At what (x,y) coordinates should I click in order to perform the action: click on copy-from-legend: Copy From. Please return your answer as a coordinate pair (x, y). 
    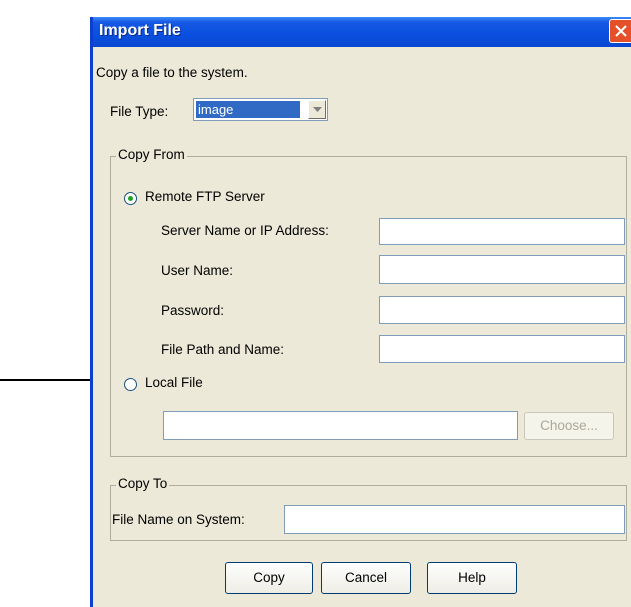
    Looking at the image, I should click on (151, 154).